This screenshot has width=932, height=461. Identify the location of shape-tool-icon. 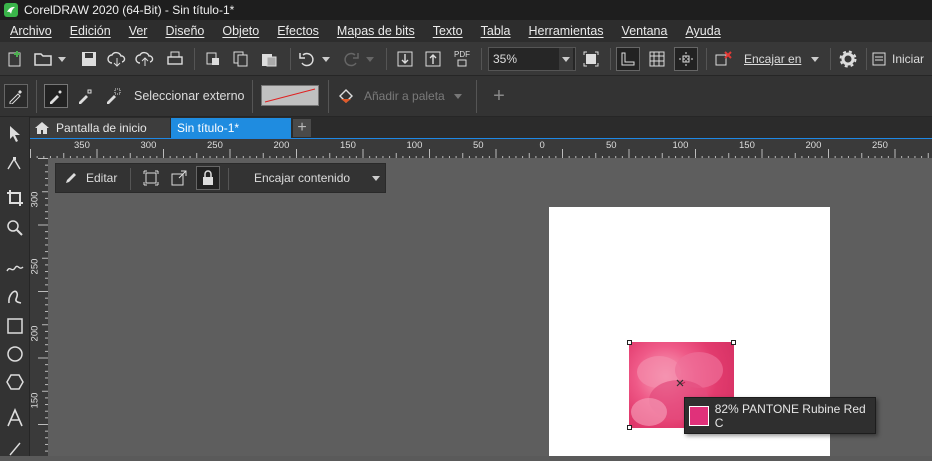
(15, 164).